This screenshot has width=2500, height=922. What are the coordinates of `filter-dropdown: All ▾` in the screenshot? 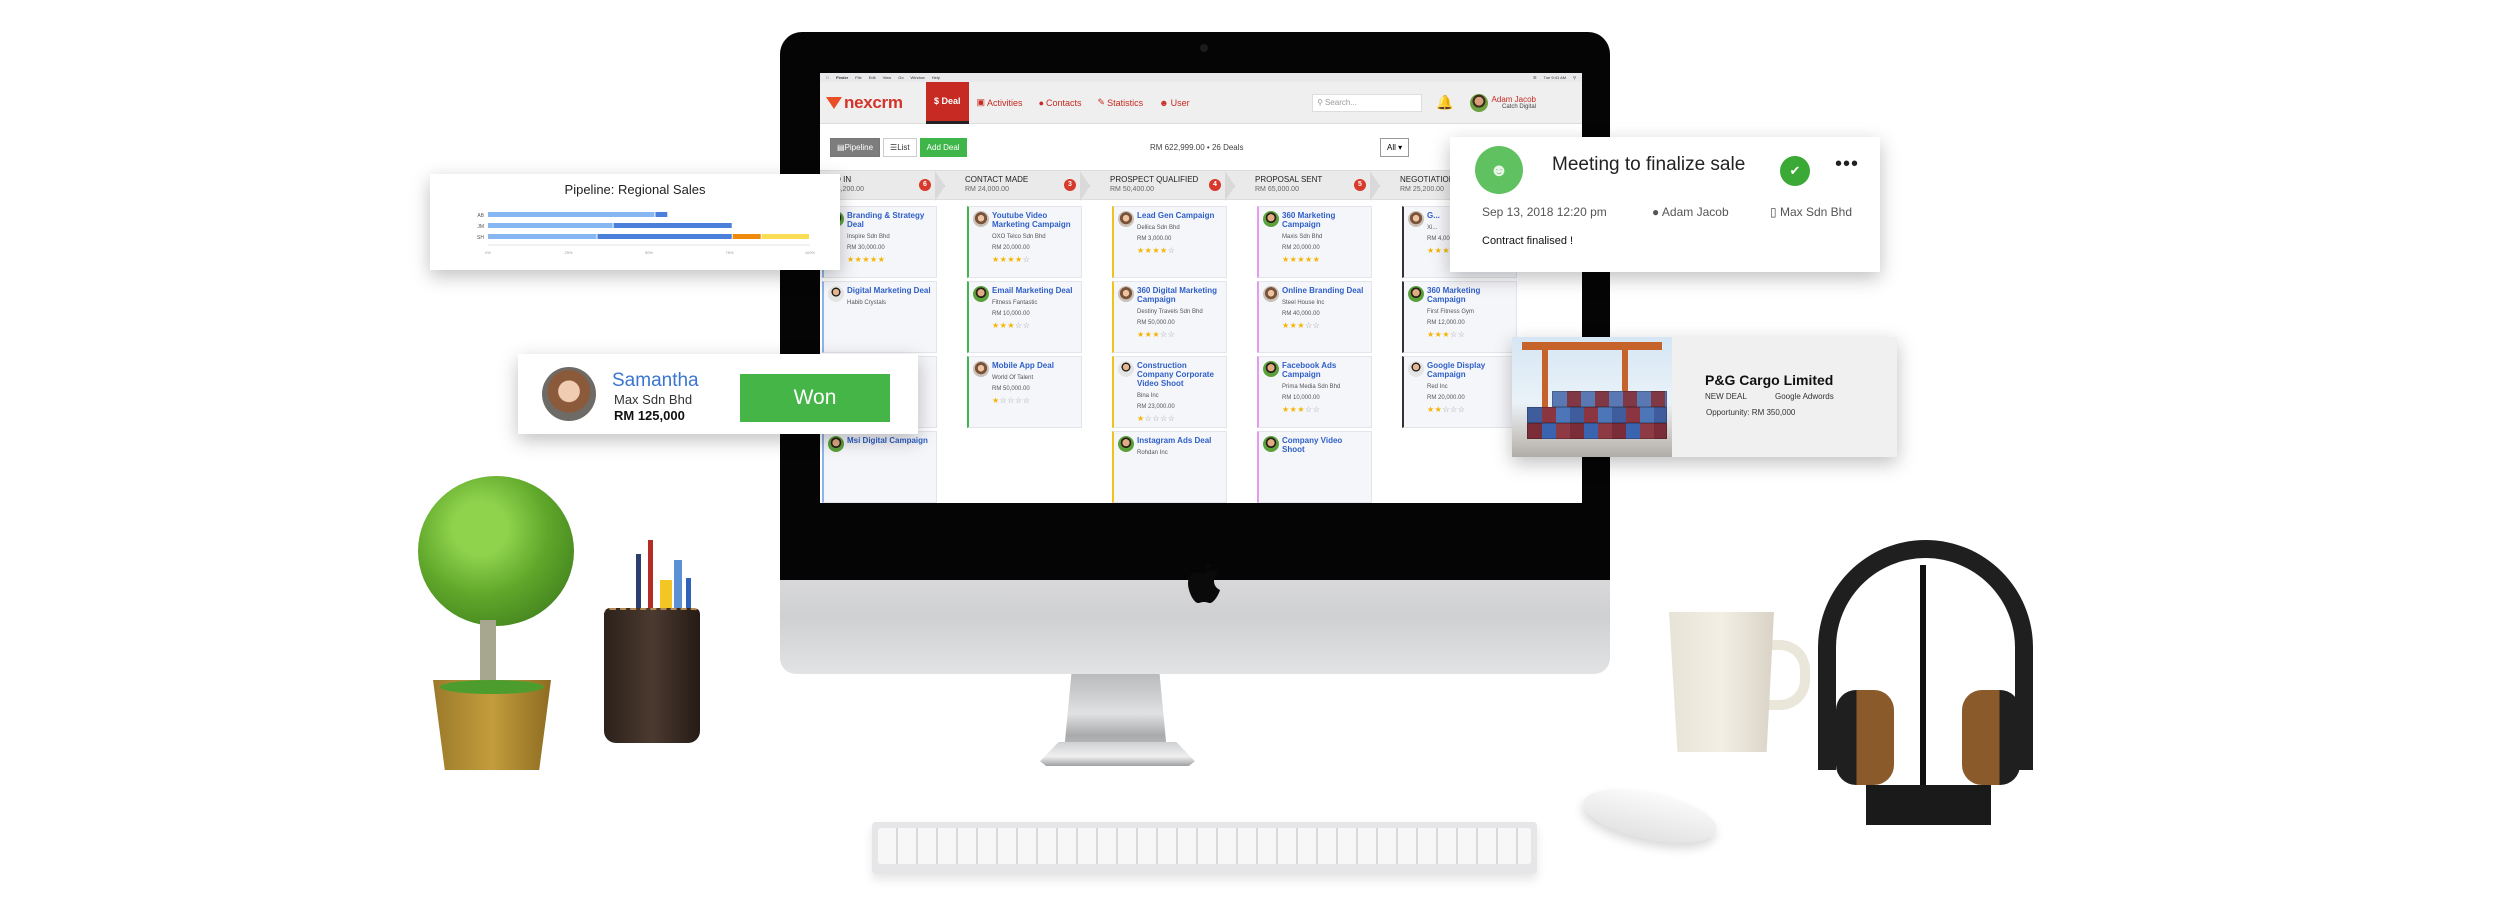 It's located at (1395, 147).